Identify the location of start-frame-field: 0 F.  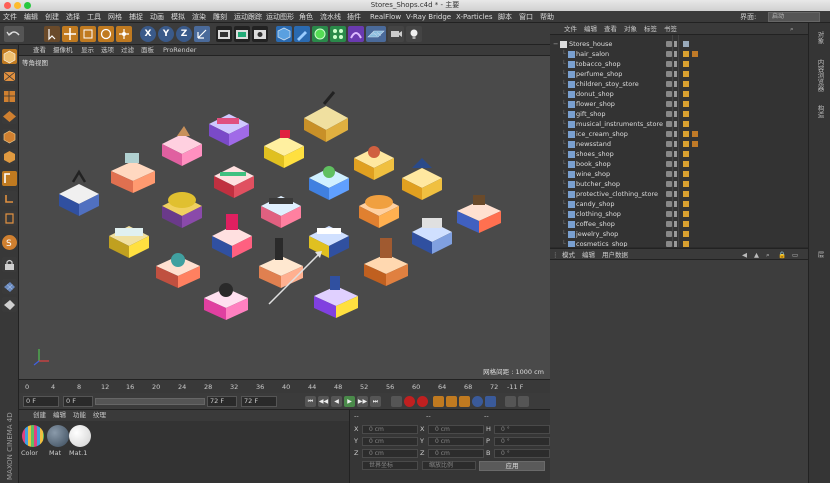
(41, 401).